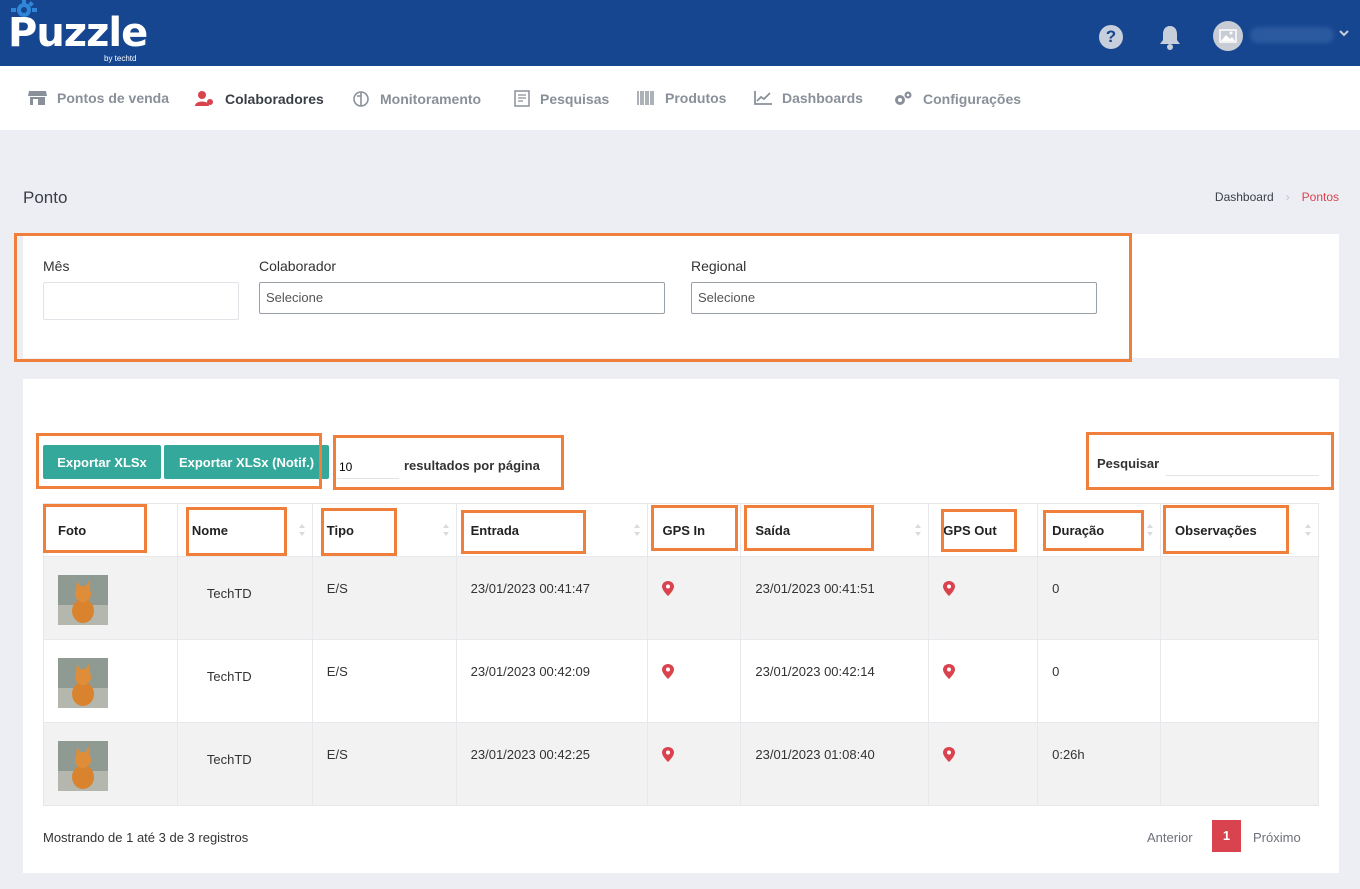 The image size is (1360, 889). I want to click on nav-label: Dashboards, so click(822, 98).